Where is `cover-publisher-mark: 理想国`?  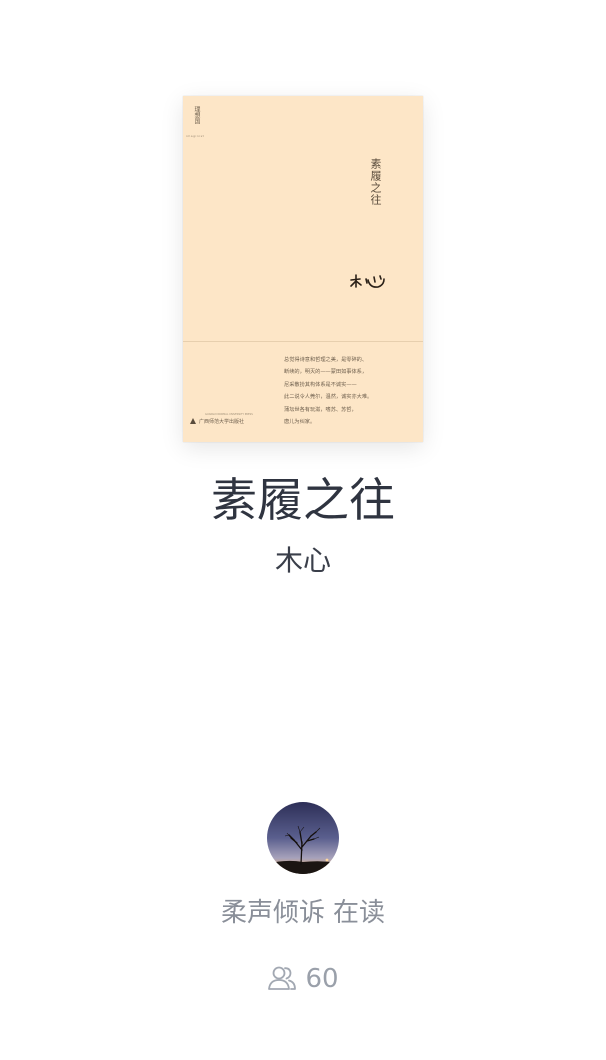 cover-publisher-mark: 理想国 is located at coordinates (196, 115).